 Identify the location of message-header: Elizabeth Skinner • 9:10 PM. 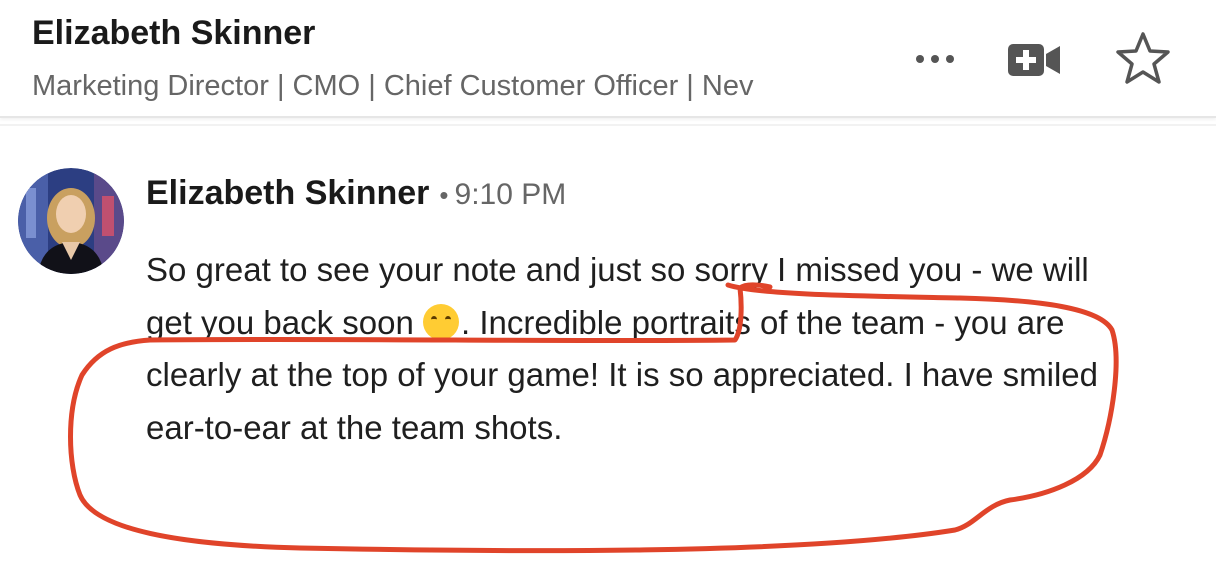
(356, 193).